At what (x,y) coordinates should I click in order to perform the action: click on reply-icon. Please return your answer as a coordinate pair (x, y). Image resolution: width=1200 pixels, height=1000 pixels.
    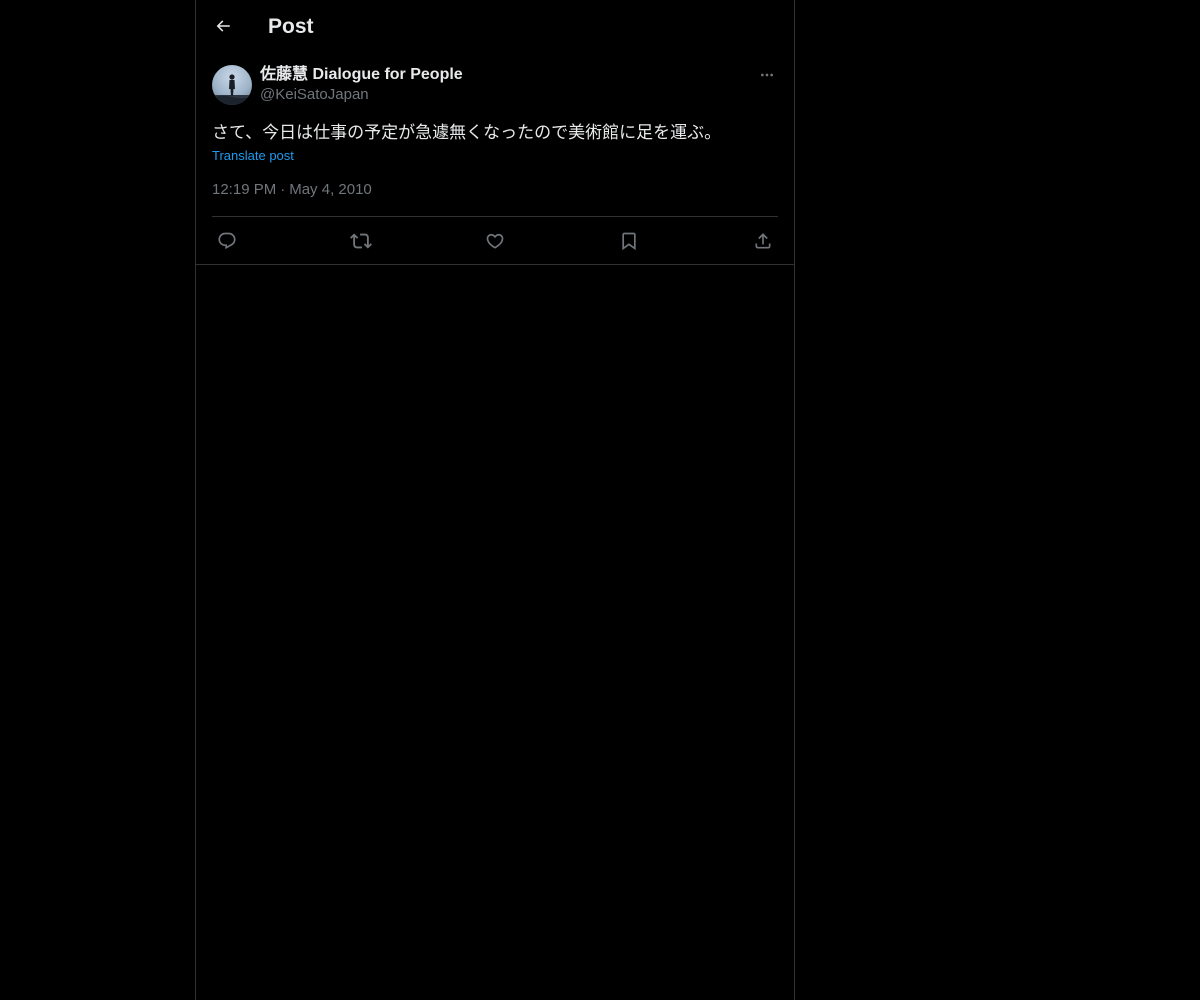
    Looking at the image, I should click on (227, 241).